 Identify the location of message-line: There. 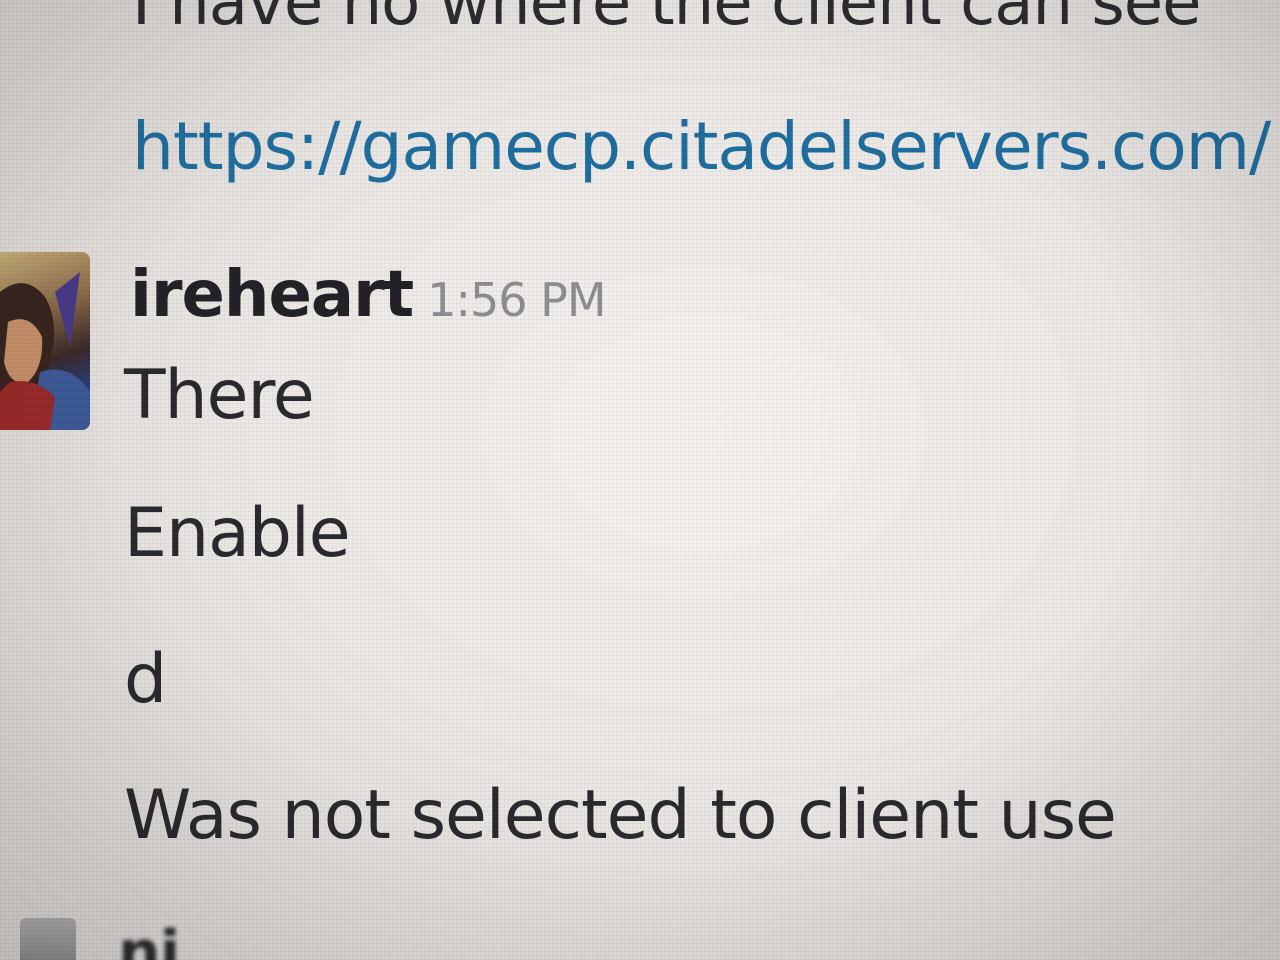
(219, 395).